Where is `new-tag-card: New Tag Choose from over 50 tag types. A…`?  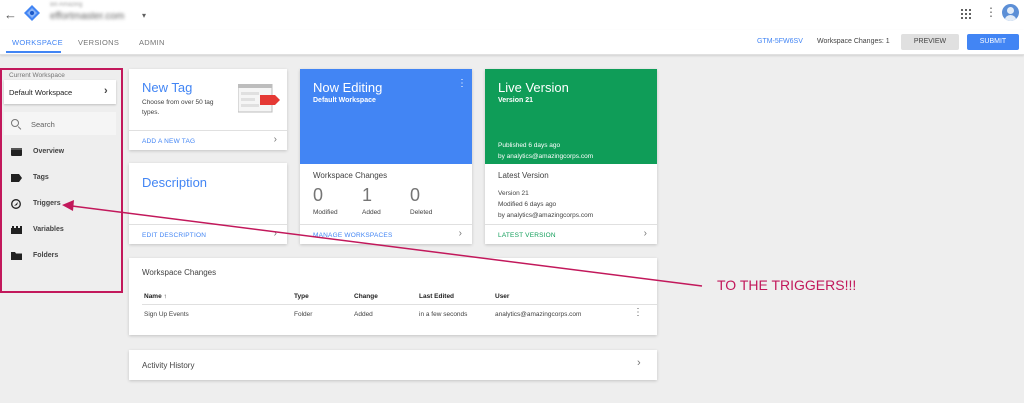
new-tag-card: New Tag Choose from over 50 tag types. A… is located at coordinates (208, 109).